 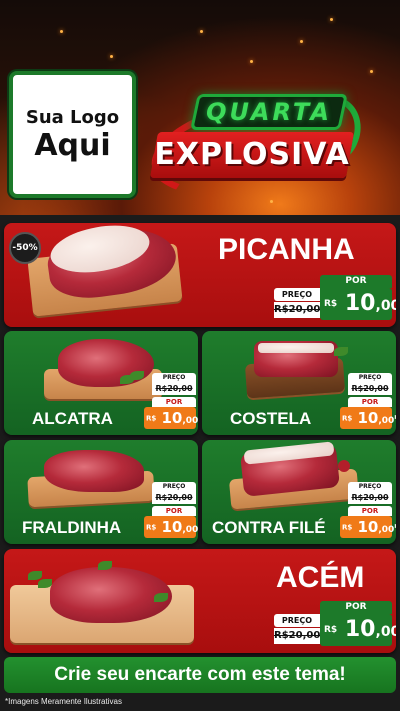 I want to click on product-name: ALCATRA, so click(x=72, y=418).